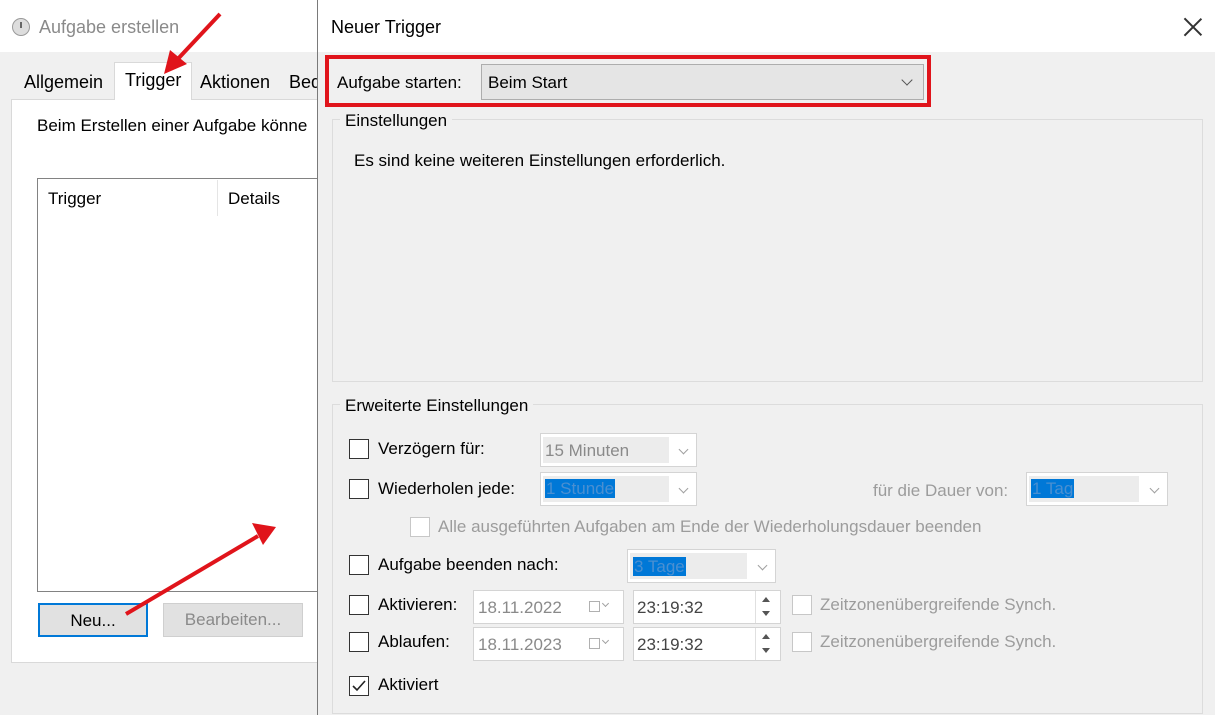  What do you see at coordinates (193, 43) in the screenshot?
I see `annotation-arrow-tab` at bounding box center [193, 43].